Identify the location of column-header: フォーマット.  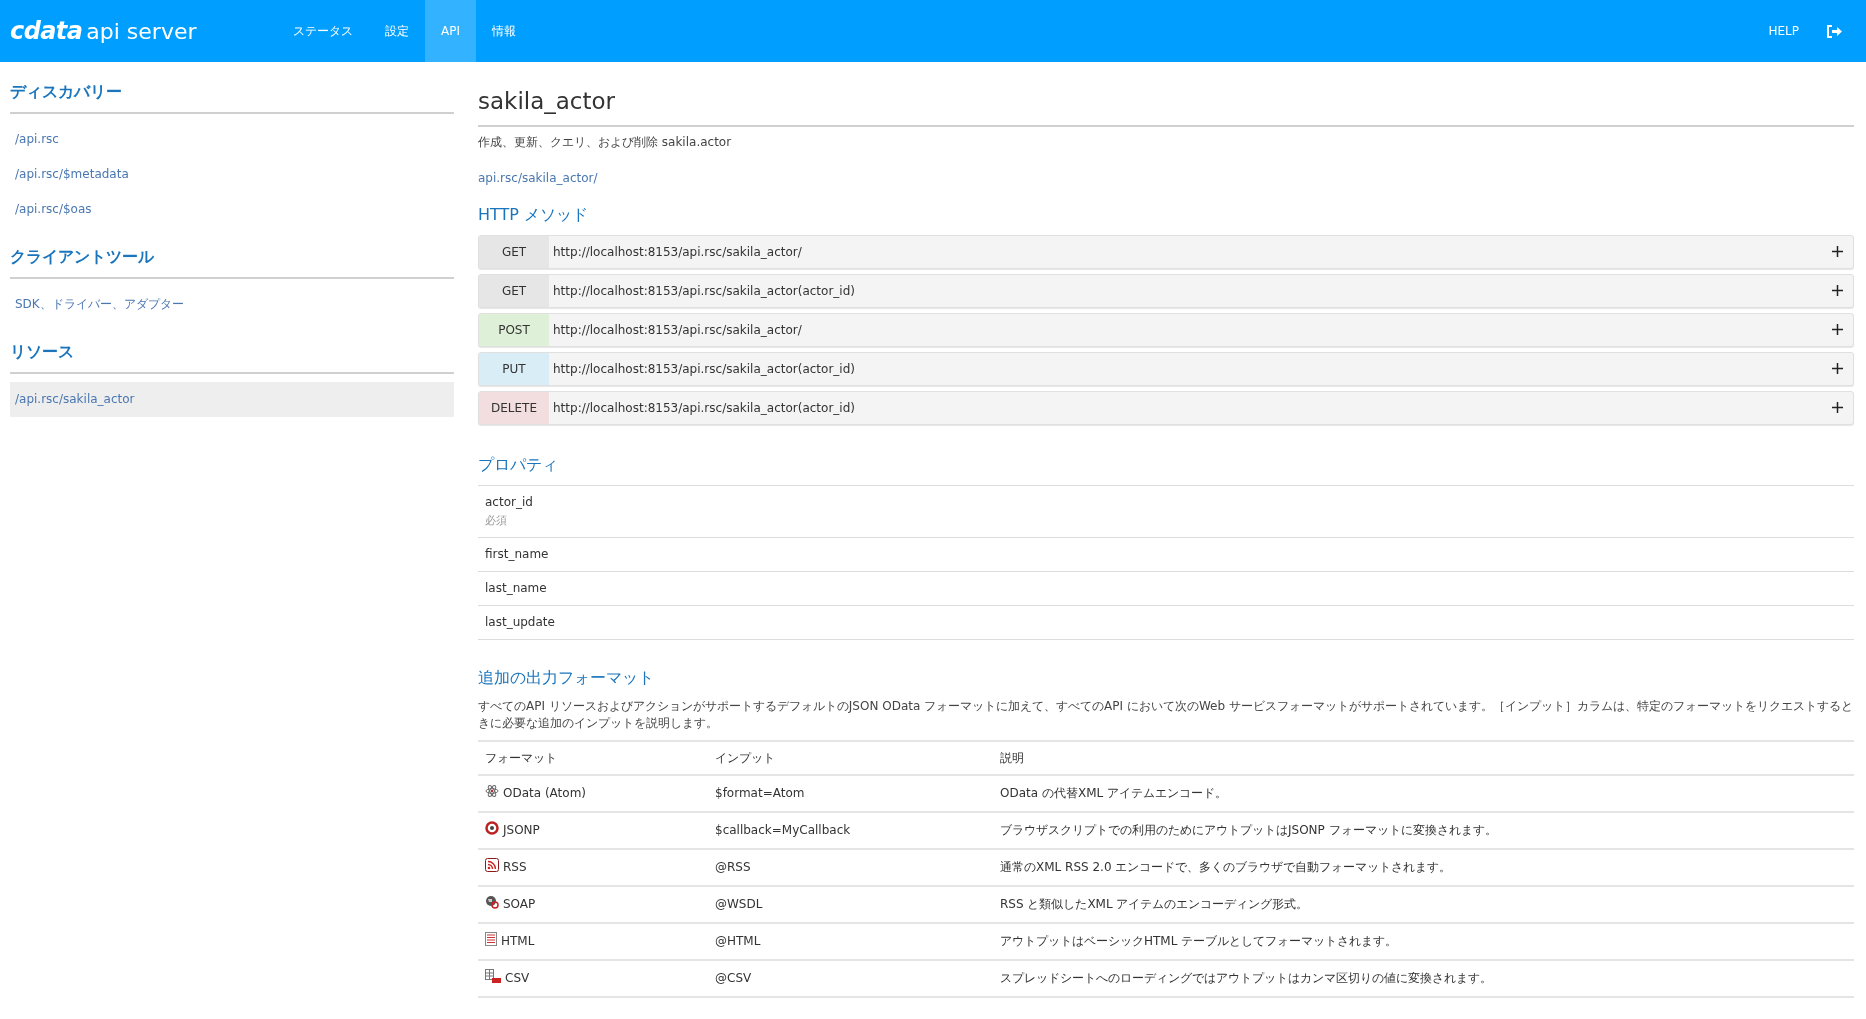
(593, 757).